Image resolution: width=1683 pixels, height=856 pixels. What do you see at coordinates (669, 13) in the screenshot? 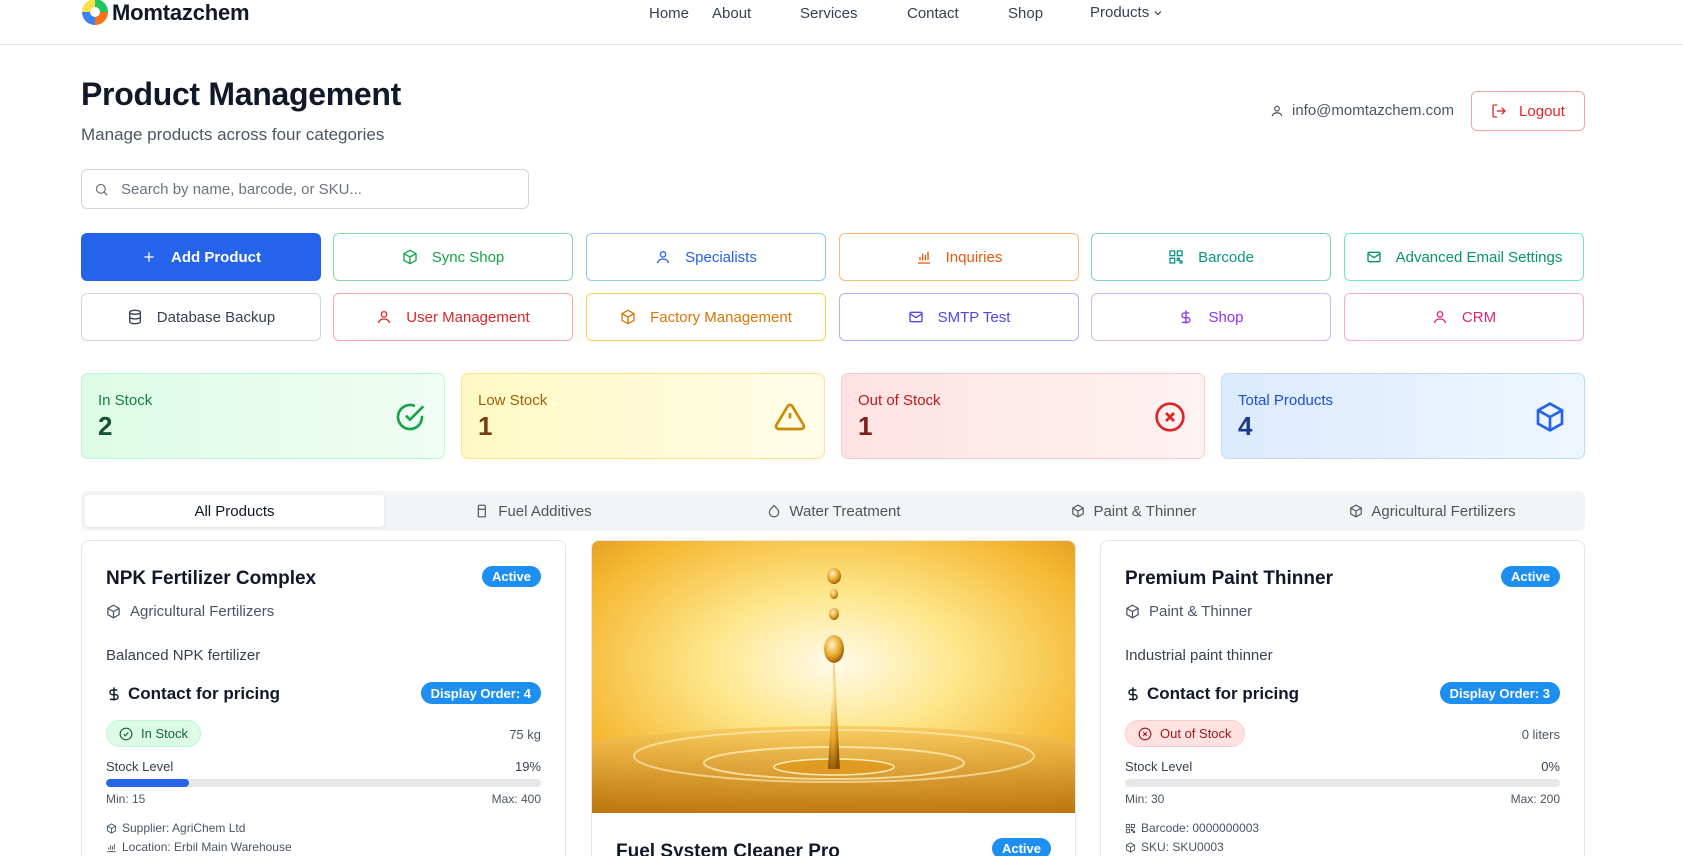
I see `nav-link-home: Home` at bounding box center [669, 13].